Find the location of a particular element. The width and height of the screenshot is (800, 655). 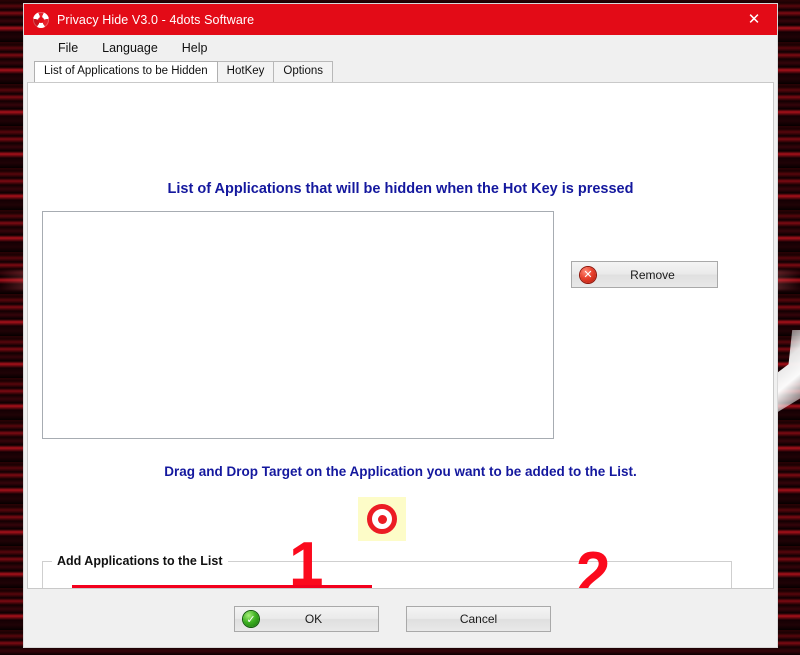

menu-item-file: File is located at coordinates (68, 48).